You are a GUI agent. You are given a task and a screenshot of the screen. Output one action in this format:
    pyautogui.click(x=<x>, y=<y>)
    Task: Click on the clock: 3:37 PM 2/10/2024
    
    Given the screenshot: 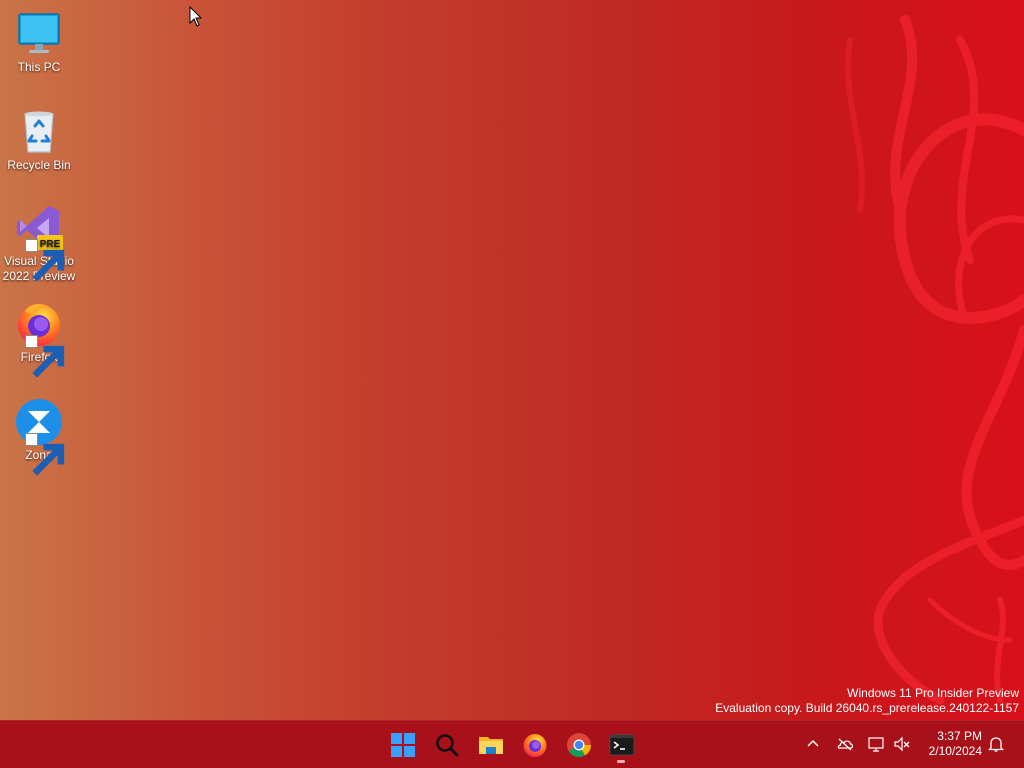 What is the action you would take?
    pyautogui.click(x=947, y=744)
    